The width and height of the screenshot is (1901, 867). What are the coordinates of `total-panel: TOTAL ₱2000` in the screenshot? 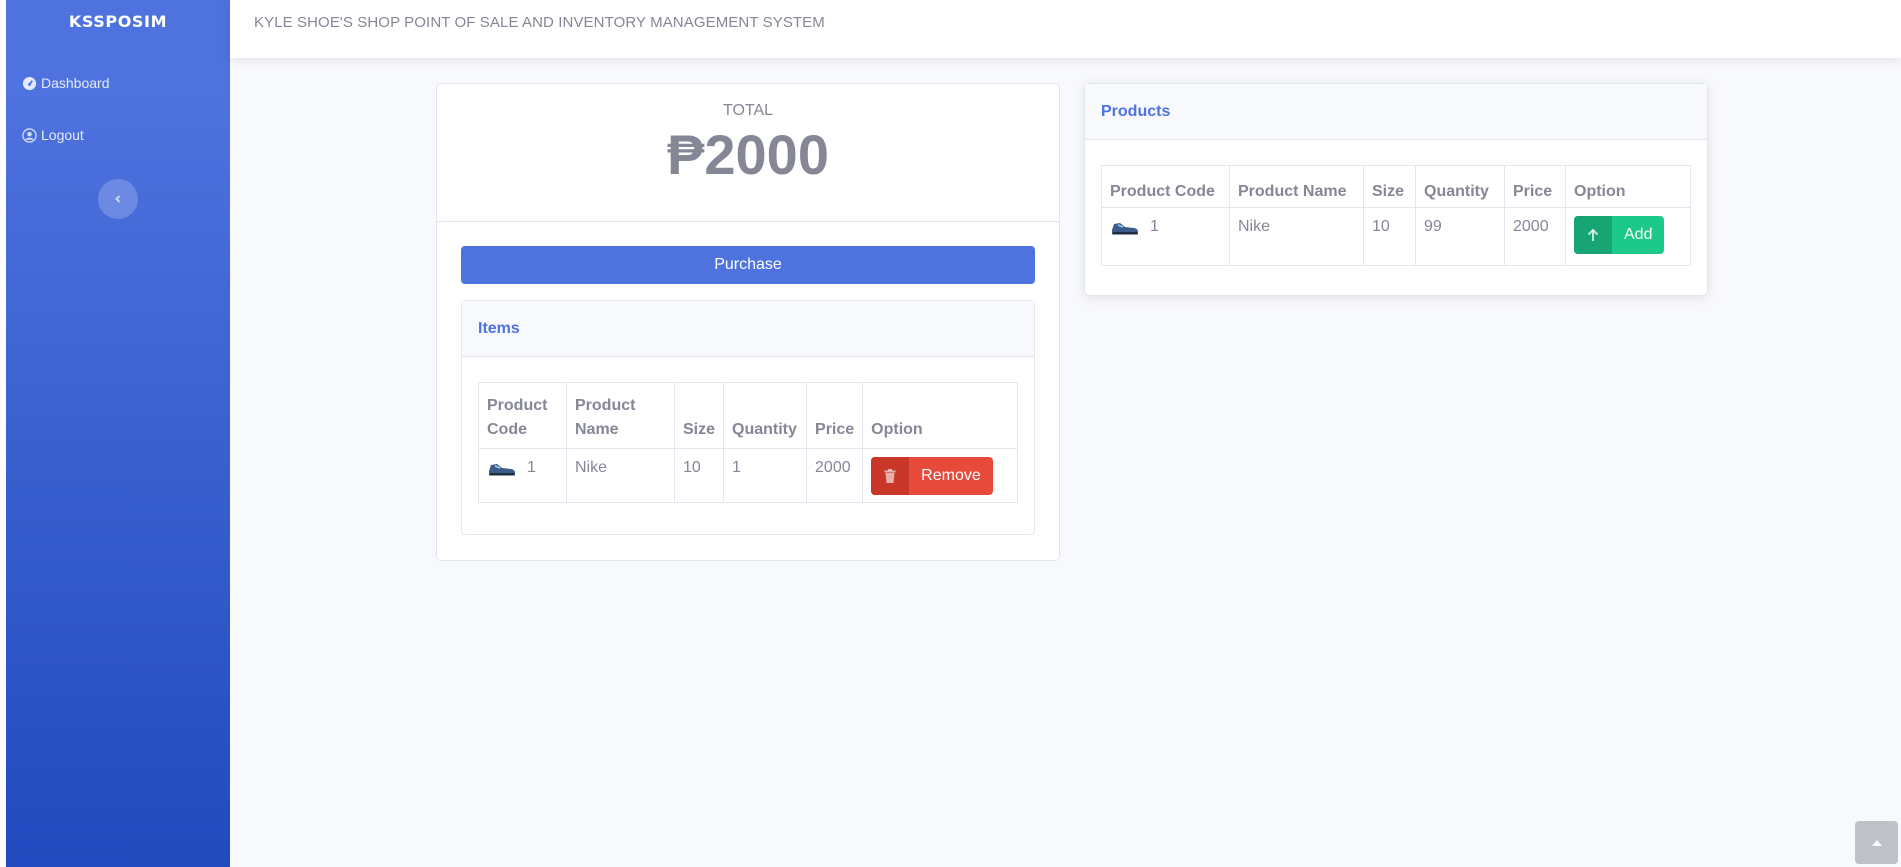 It's located at (748, 153).